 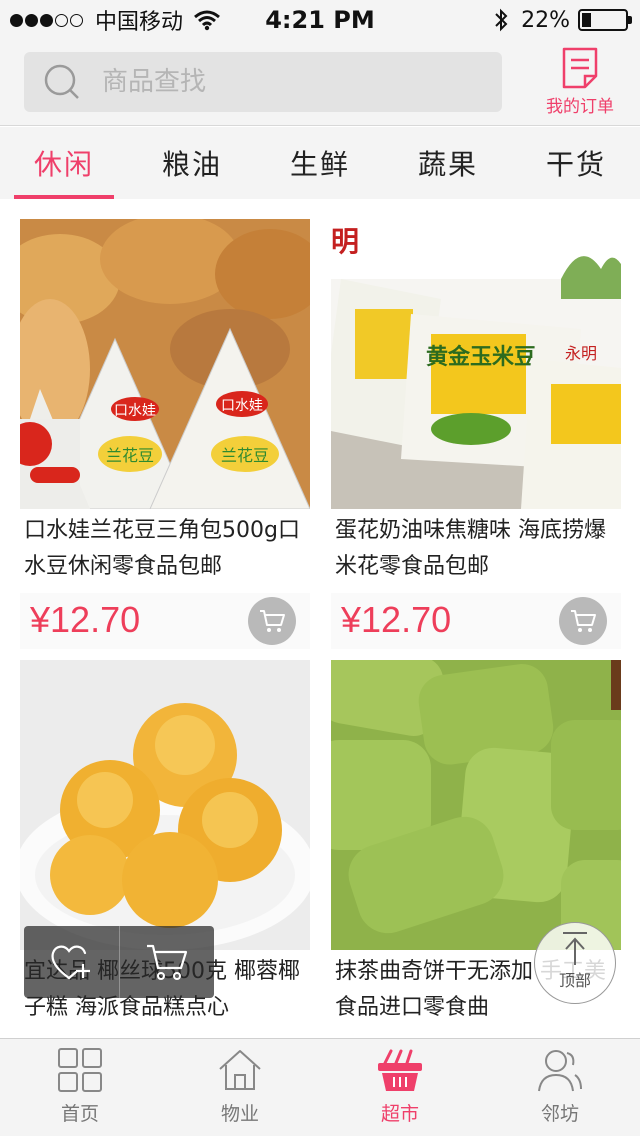 I want to click on svg-text: 明, so click(x=345, y=241).